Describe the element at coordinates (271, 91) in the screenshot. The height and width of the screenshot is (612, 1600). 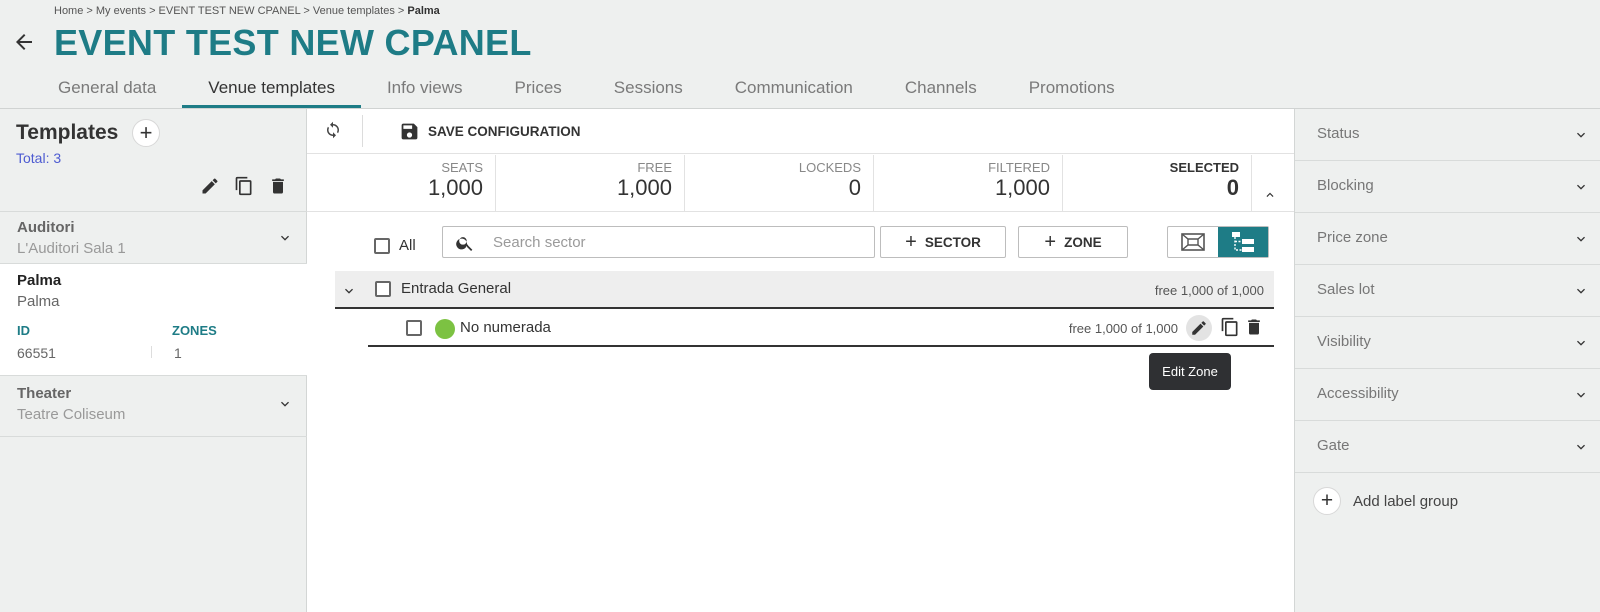
I see `tab-venue-templates: Venue templates` at that location.